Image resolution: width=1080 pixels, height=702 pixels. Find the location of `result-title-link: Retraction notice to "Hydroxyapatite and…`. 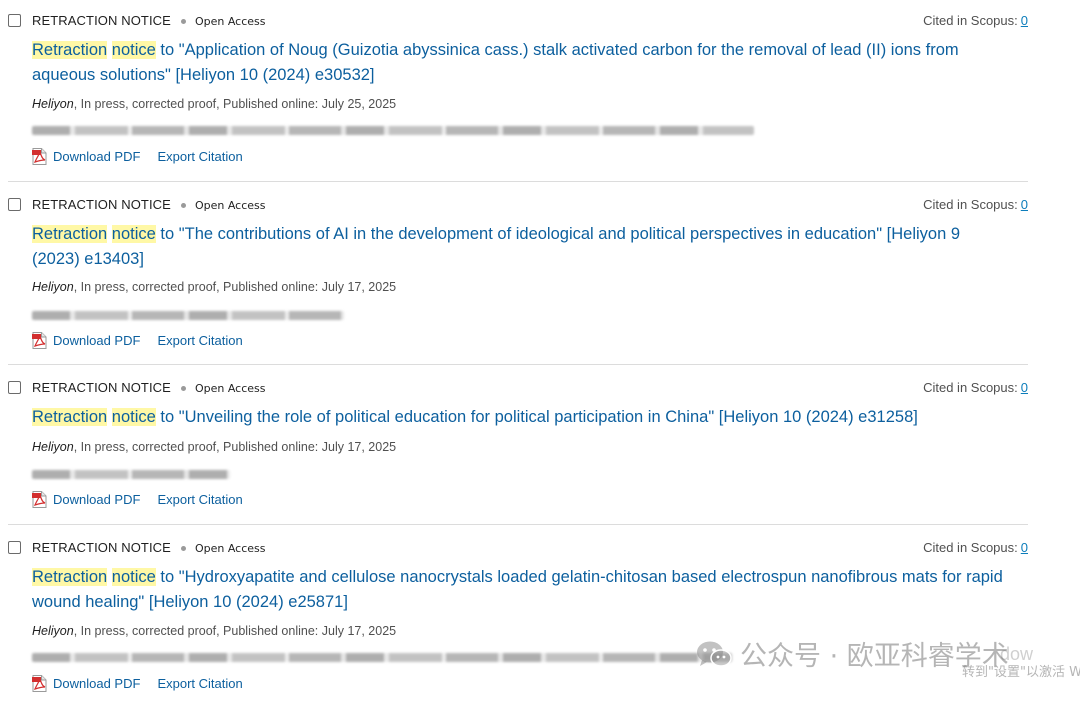

result-title-link: Retraction notice to "Hydroxyapatite and… is located at coordinates (519, 589).